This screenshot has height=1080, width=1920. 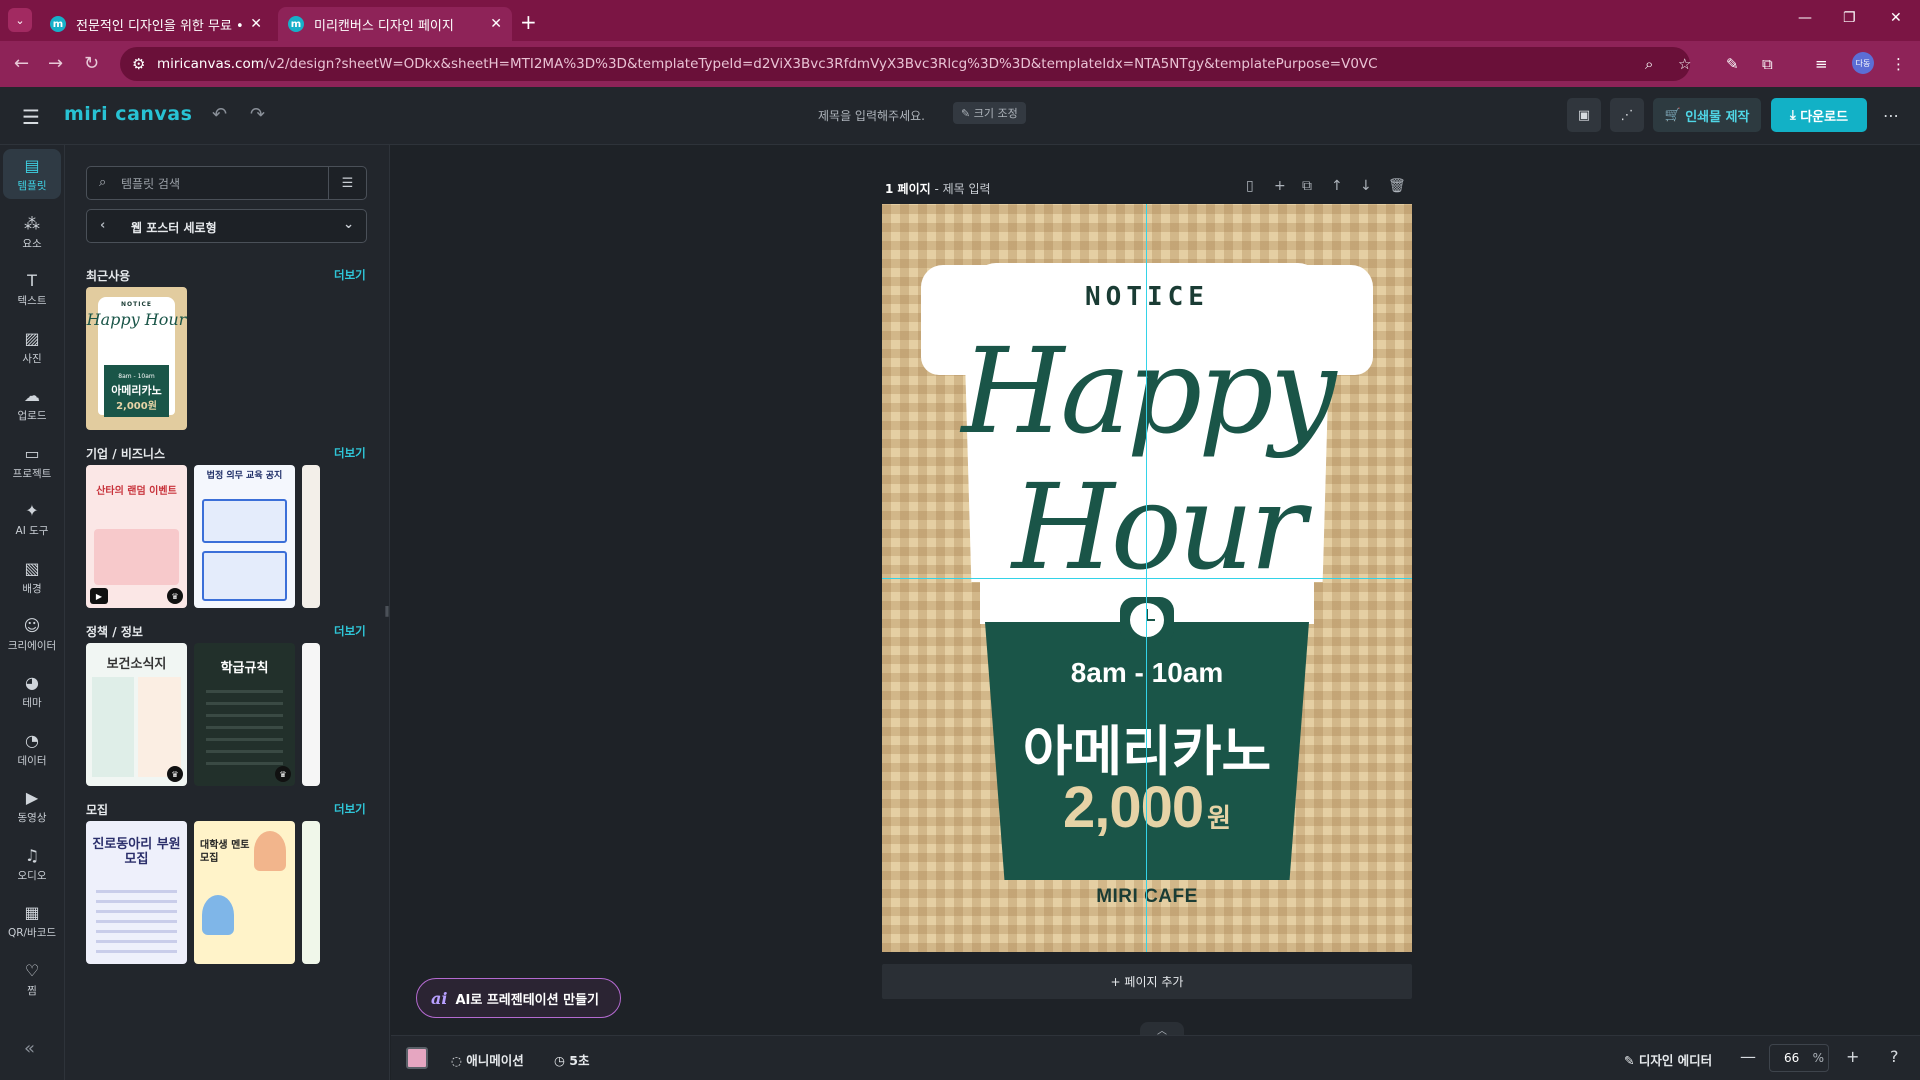 What do you see at coordinates (1147, 981) in the screenshot?
I see `add-page-button: + 페이지 추가` at bounding box center [1147, 981].